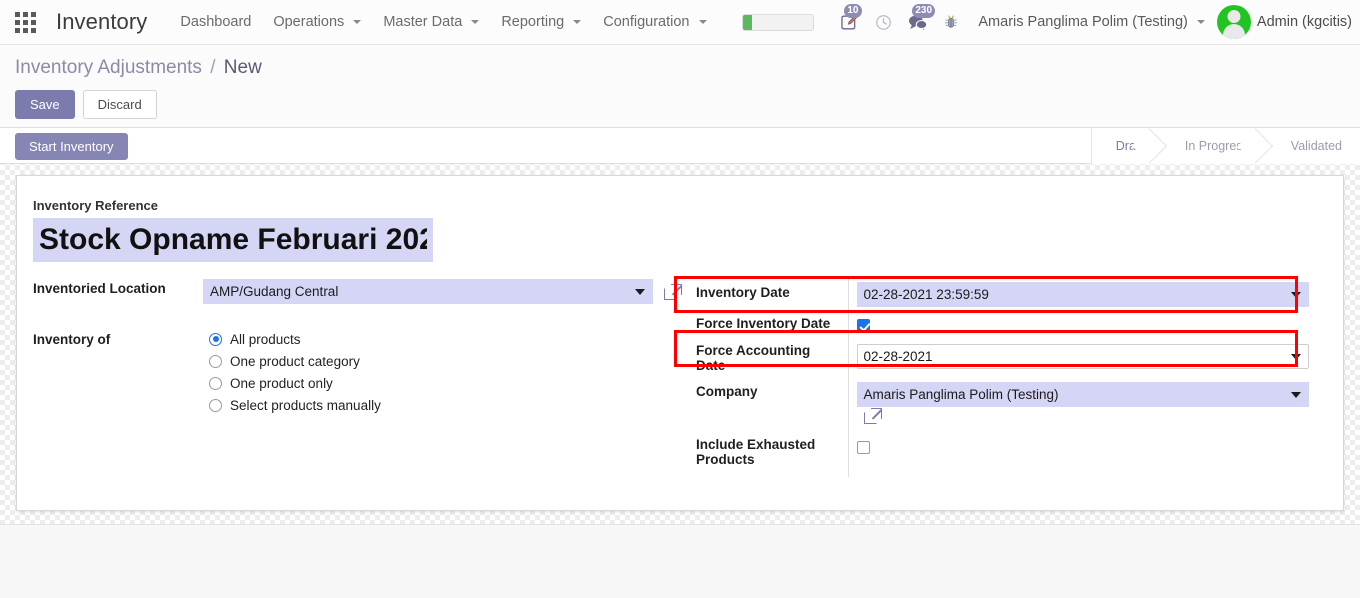  I want to click on force-inventory-date-value, so click(1090, 326).